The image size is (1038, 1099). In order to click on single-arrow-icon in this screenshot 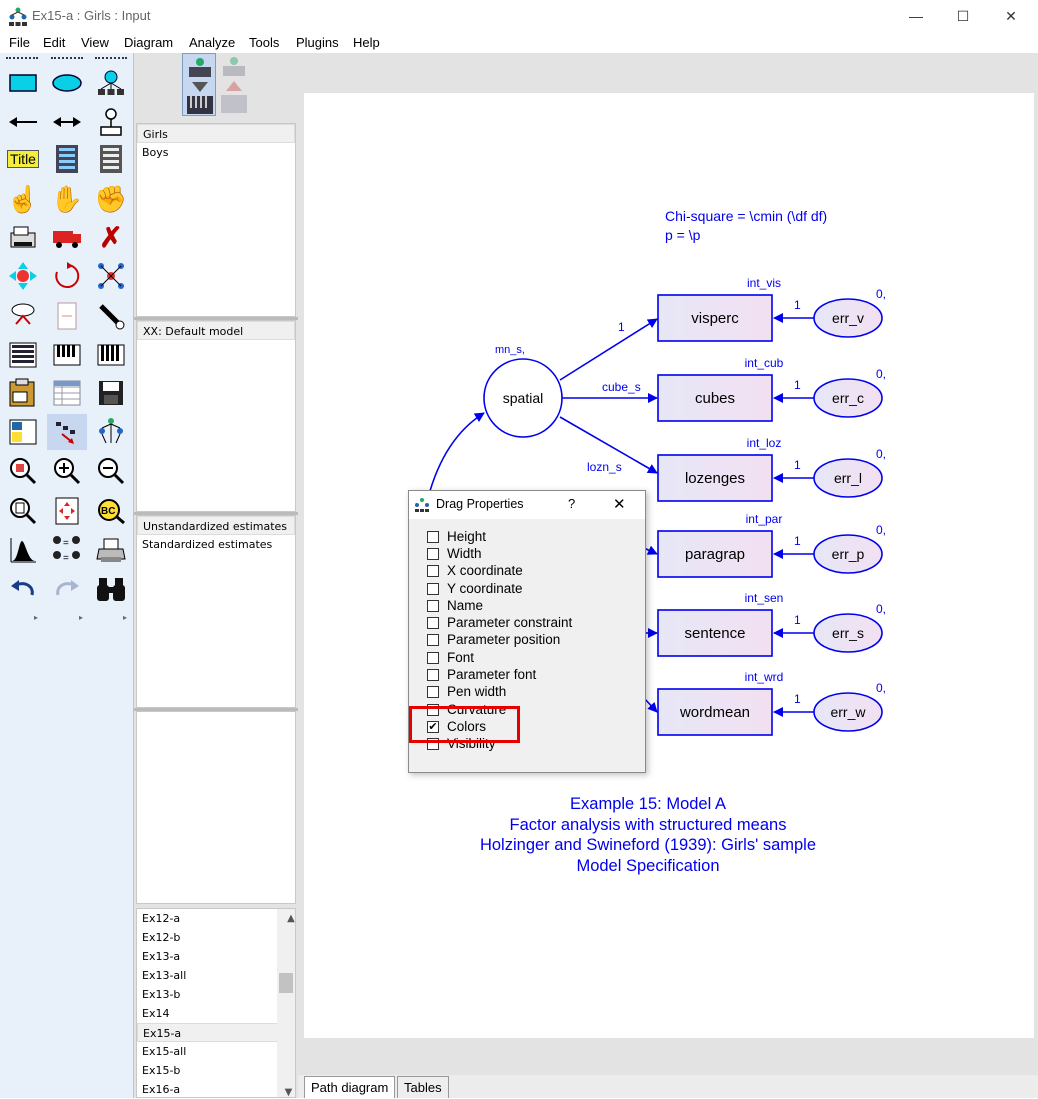, I will do `click(23, 122)`.